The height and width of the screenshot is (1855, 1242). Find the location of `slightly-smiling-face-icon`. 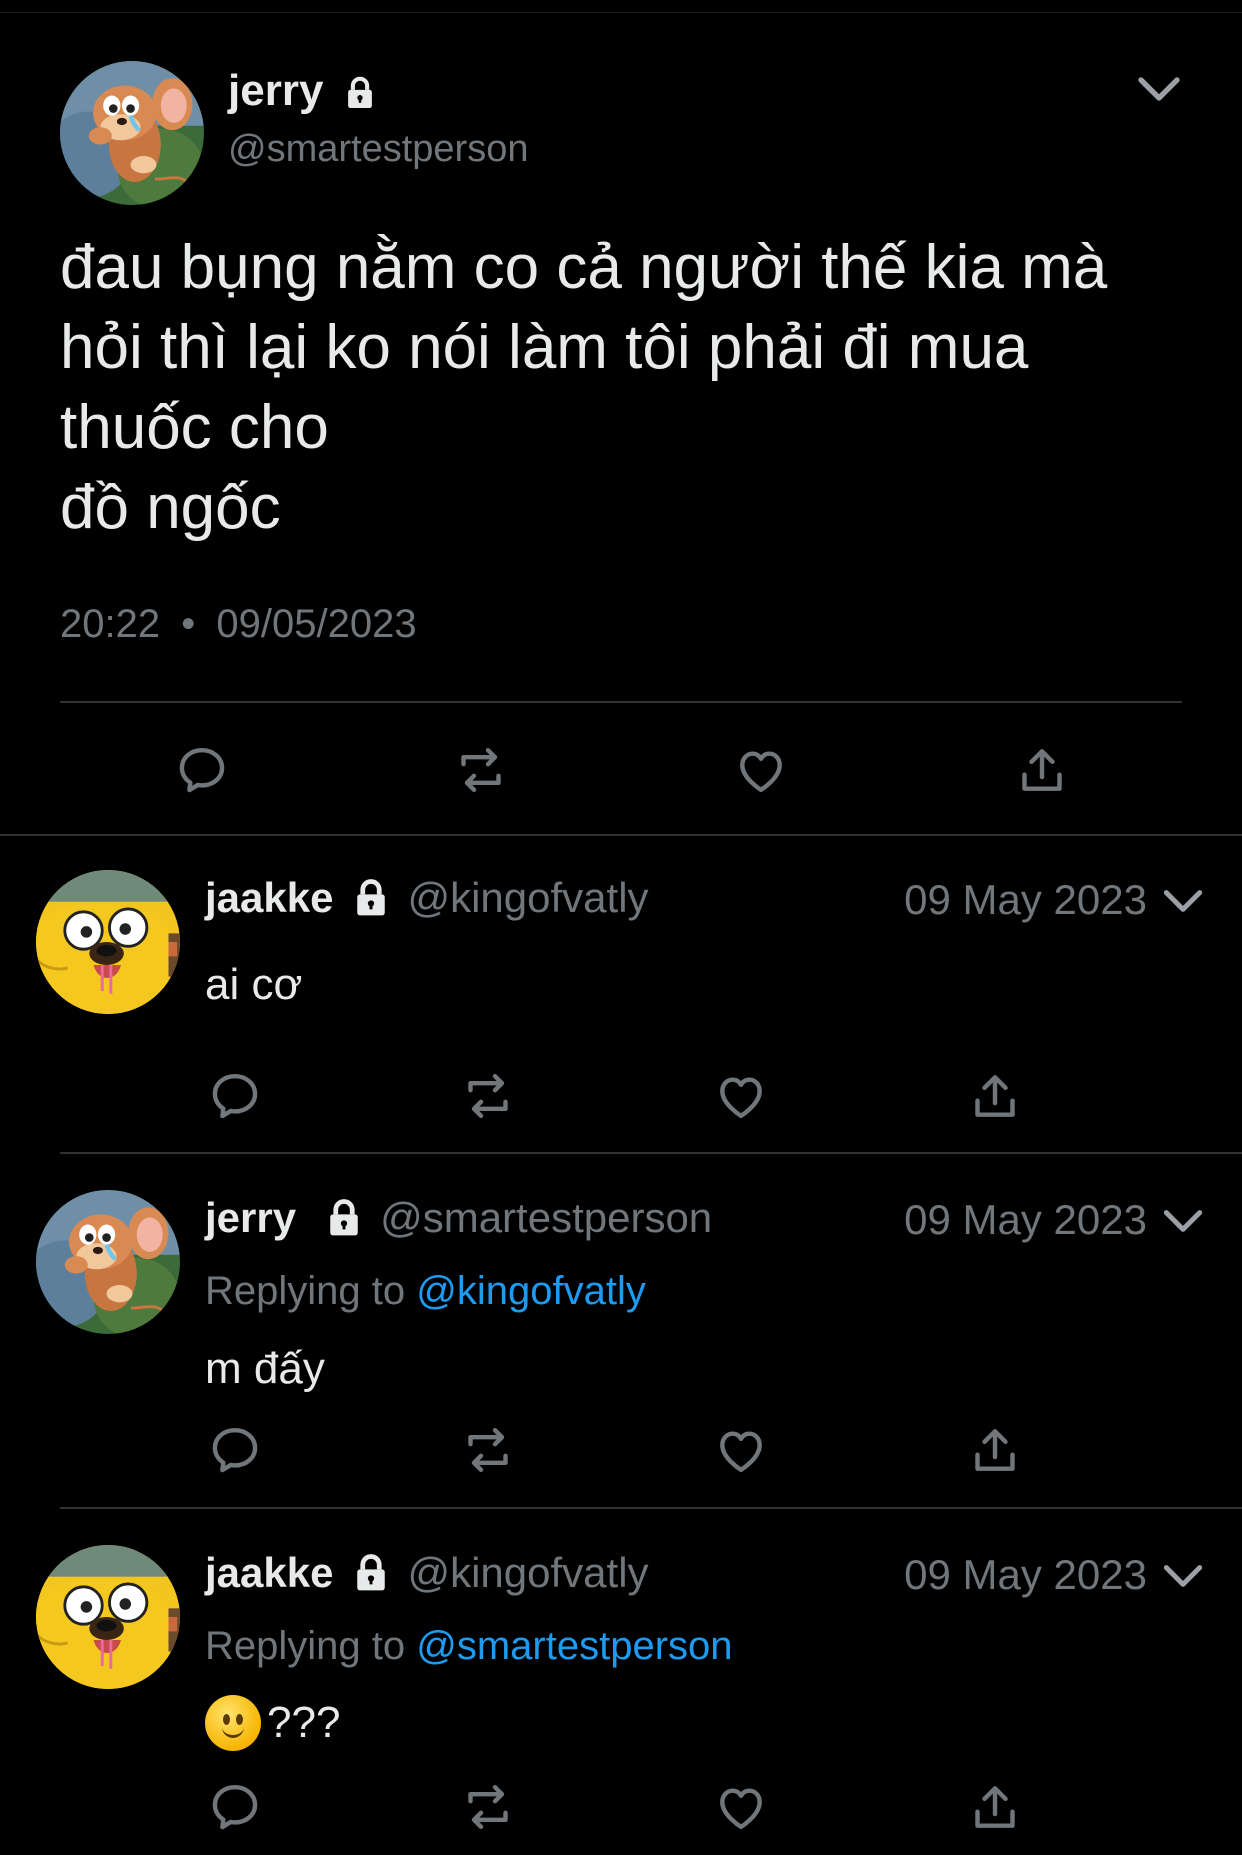

slightly-smiling-face-icon is located at coordinates (233, 1723).